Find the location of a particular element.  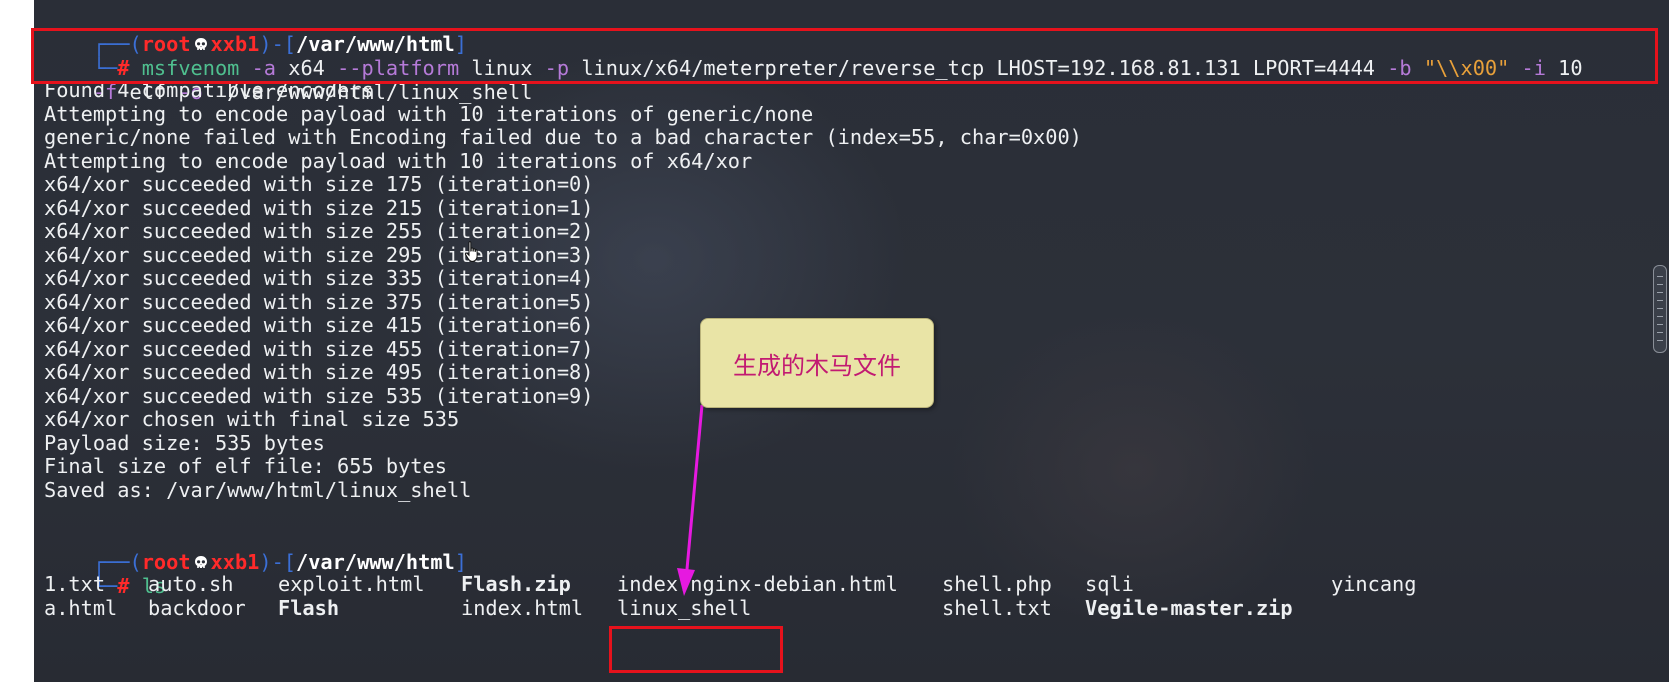

callout-text: 生成的木马文件 is located at coordinates (817, 365).